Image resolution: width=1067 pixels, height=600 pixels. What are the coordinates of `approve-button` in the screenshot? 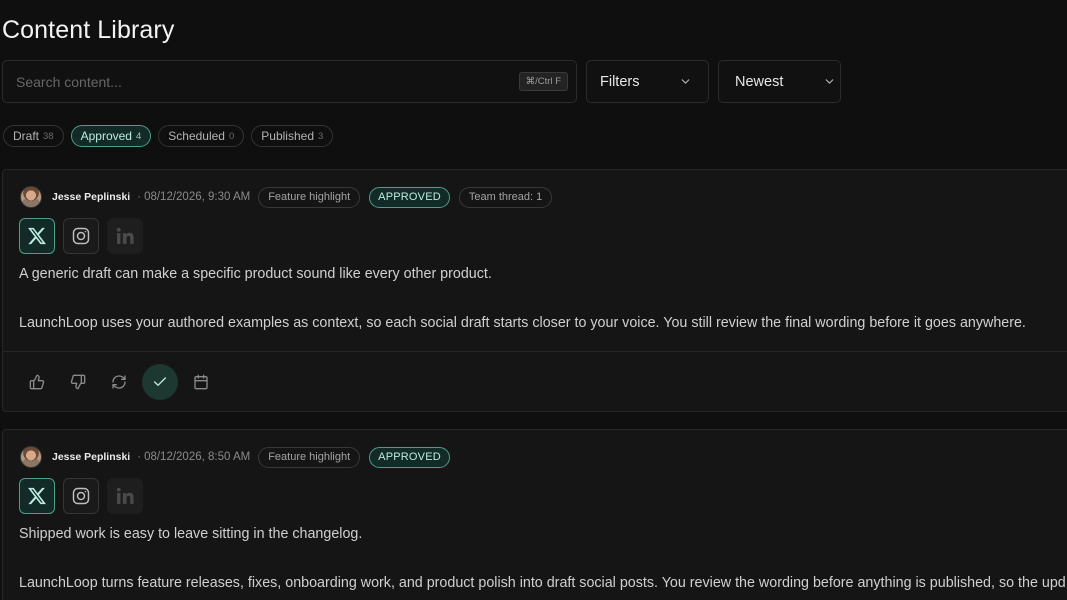 It's located at (160, 381).